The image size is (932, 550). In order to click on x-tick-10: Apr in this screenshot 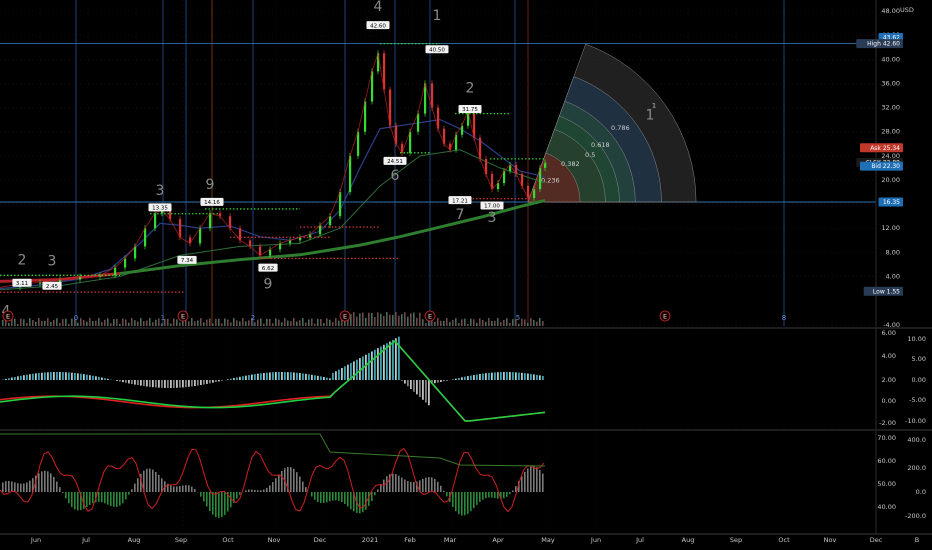, I will do `click(498, 540)`.